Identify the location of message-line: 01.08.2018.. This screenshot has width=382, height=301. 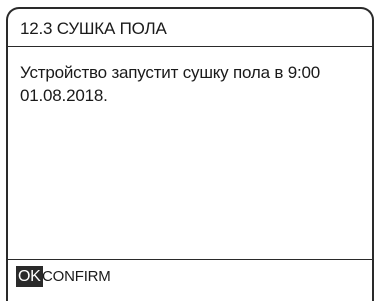
(64, 95).